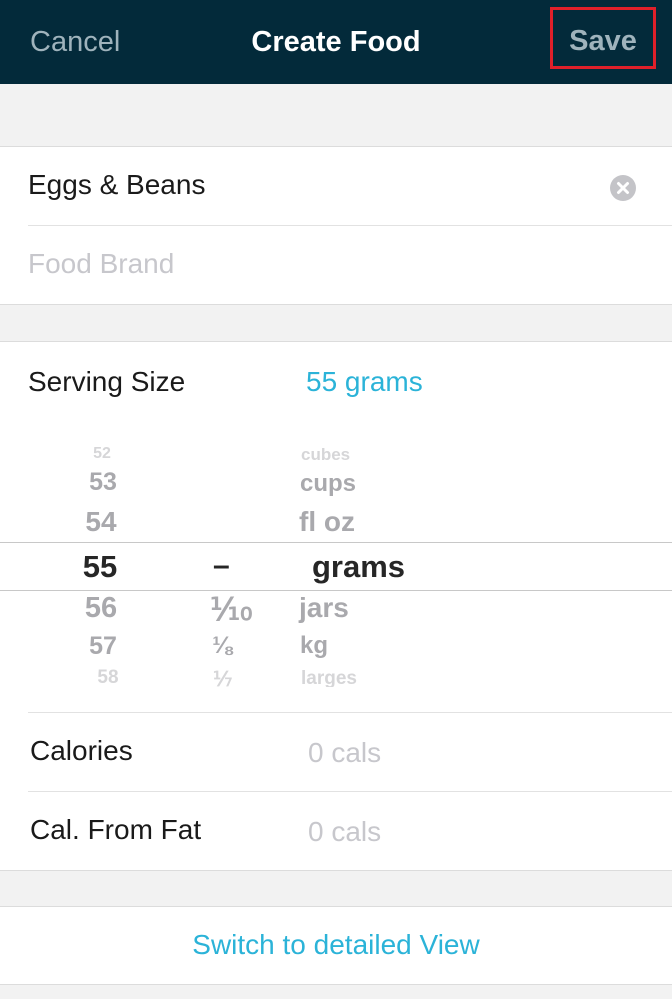  I want to click on serving-size-value: 55 grams, so click(364, 382).